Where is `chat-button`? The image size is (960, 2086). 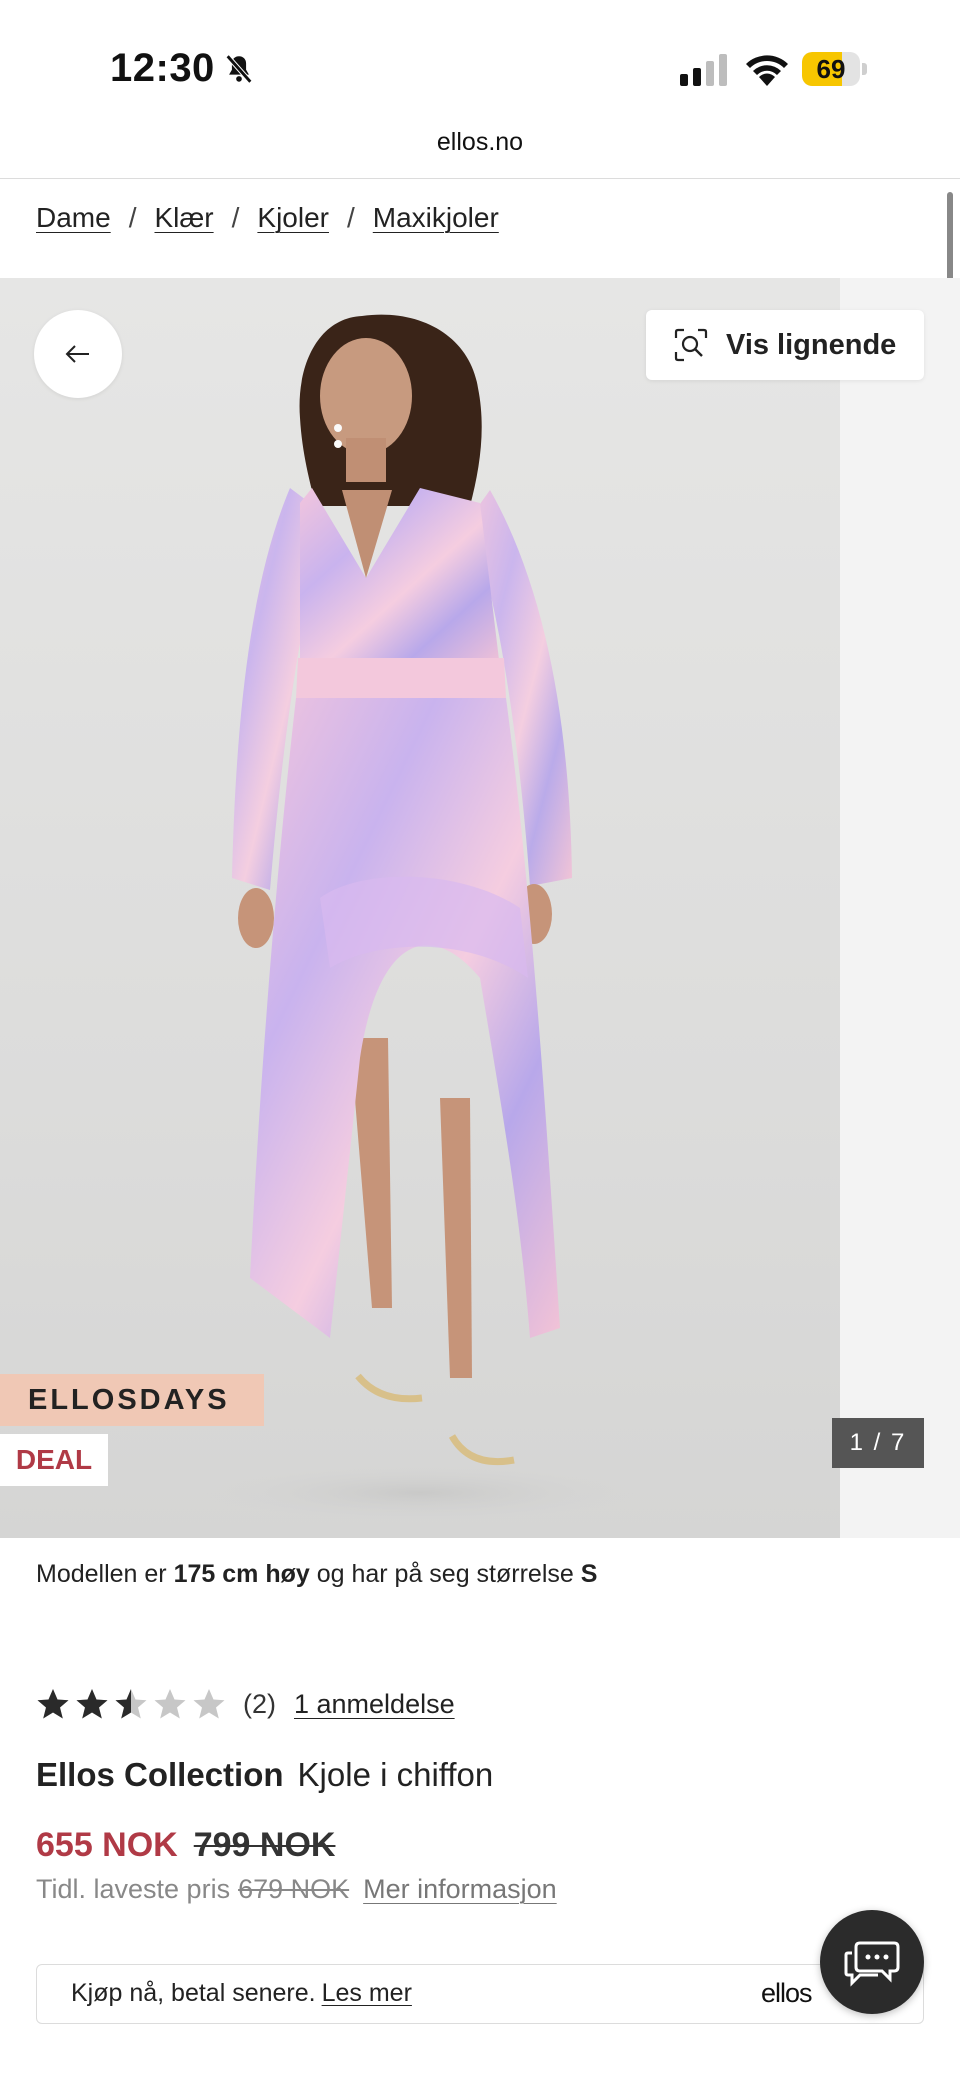
chat-button is located at coordinates (872, 1962).